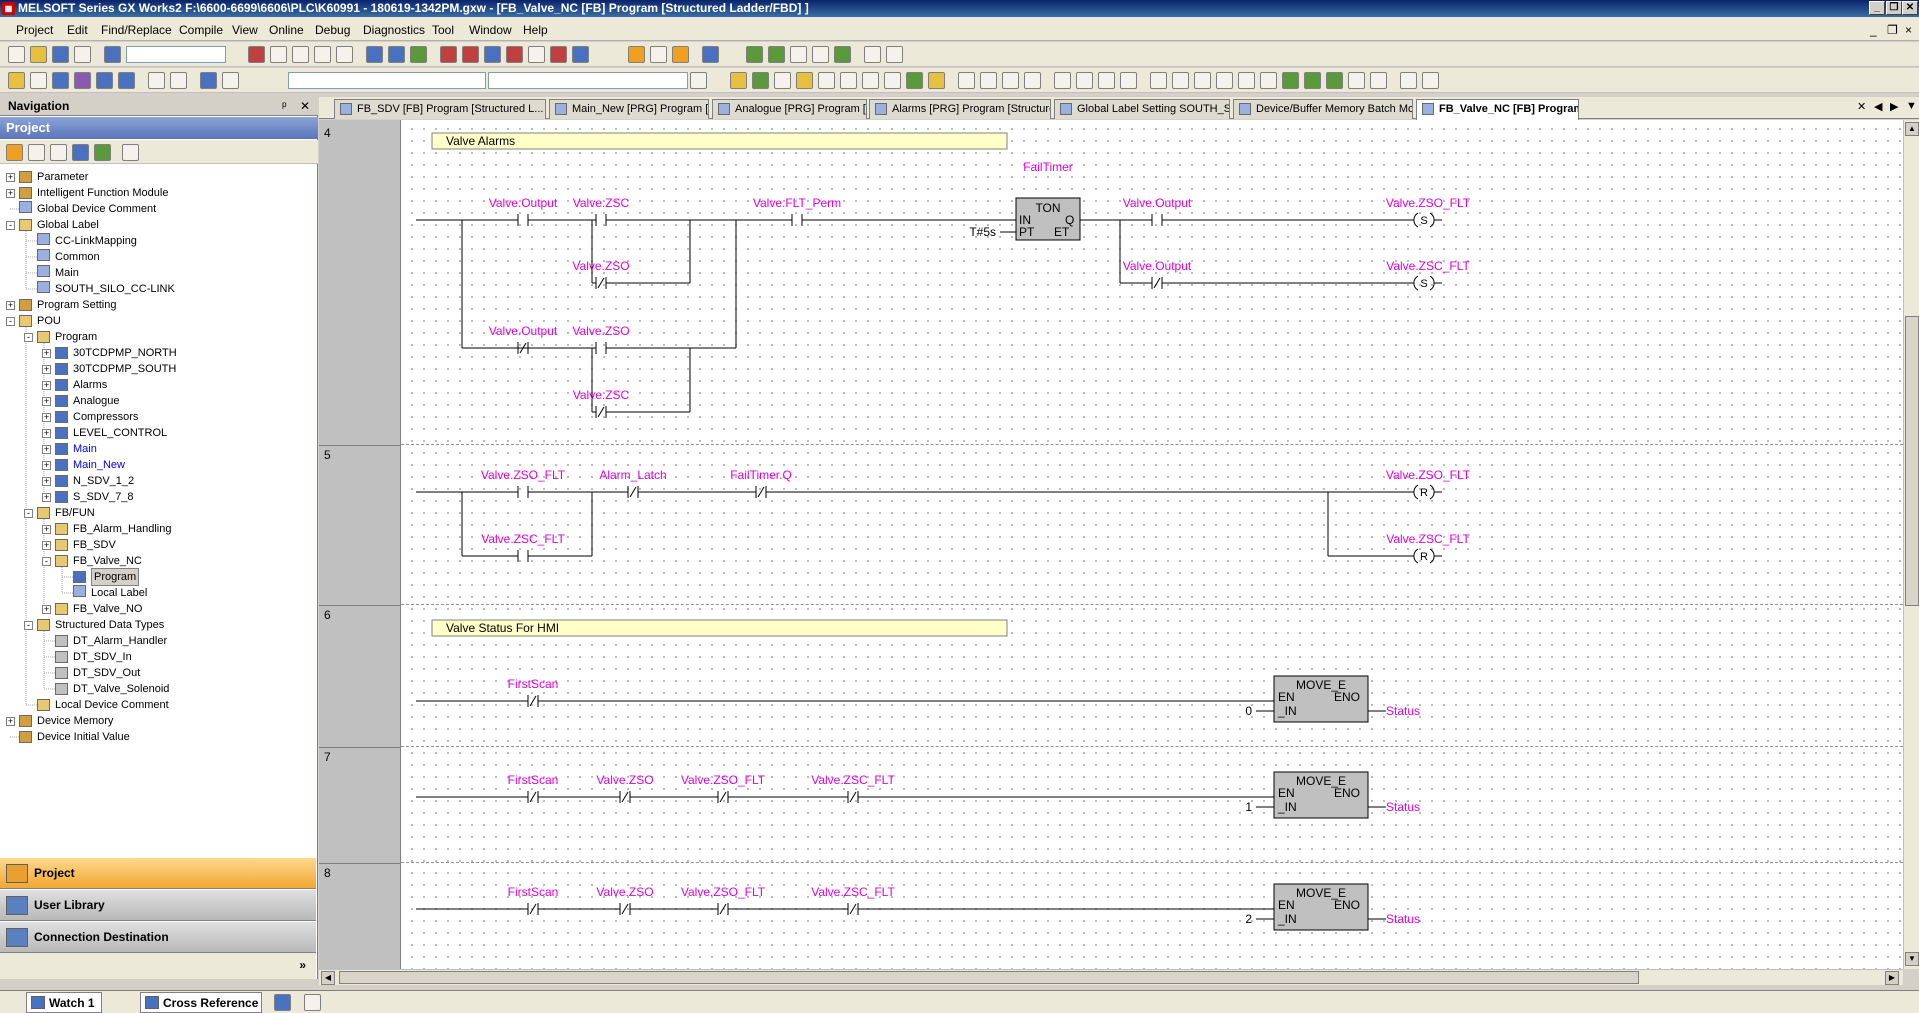 This screenshot has width=1919, height=1013. What do you see at coordinates (1878, 106) in the screenshot?
I see `tab-prev-icon: ◀` at bounding box center [1878, 106].